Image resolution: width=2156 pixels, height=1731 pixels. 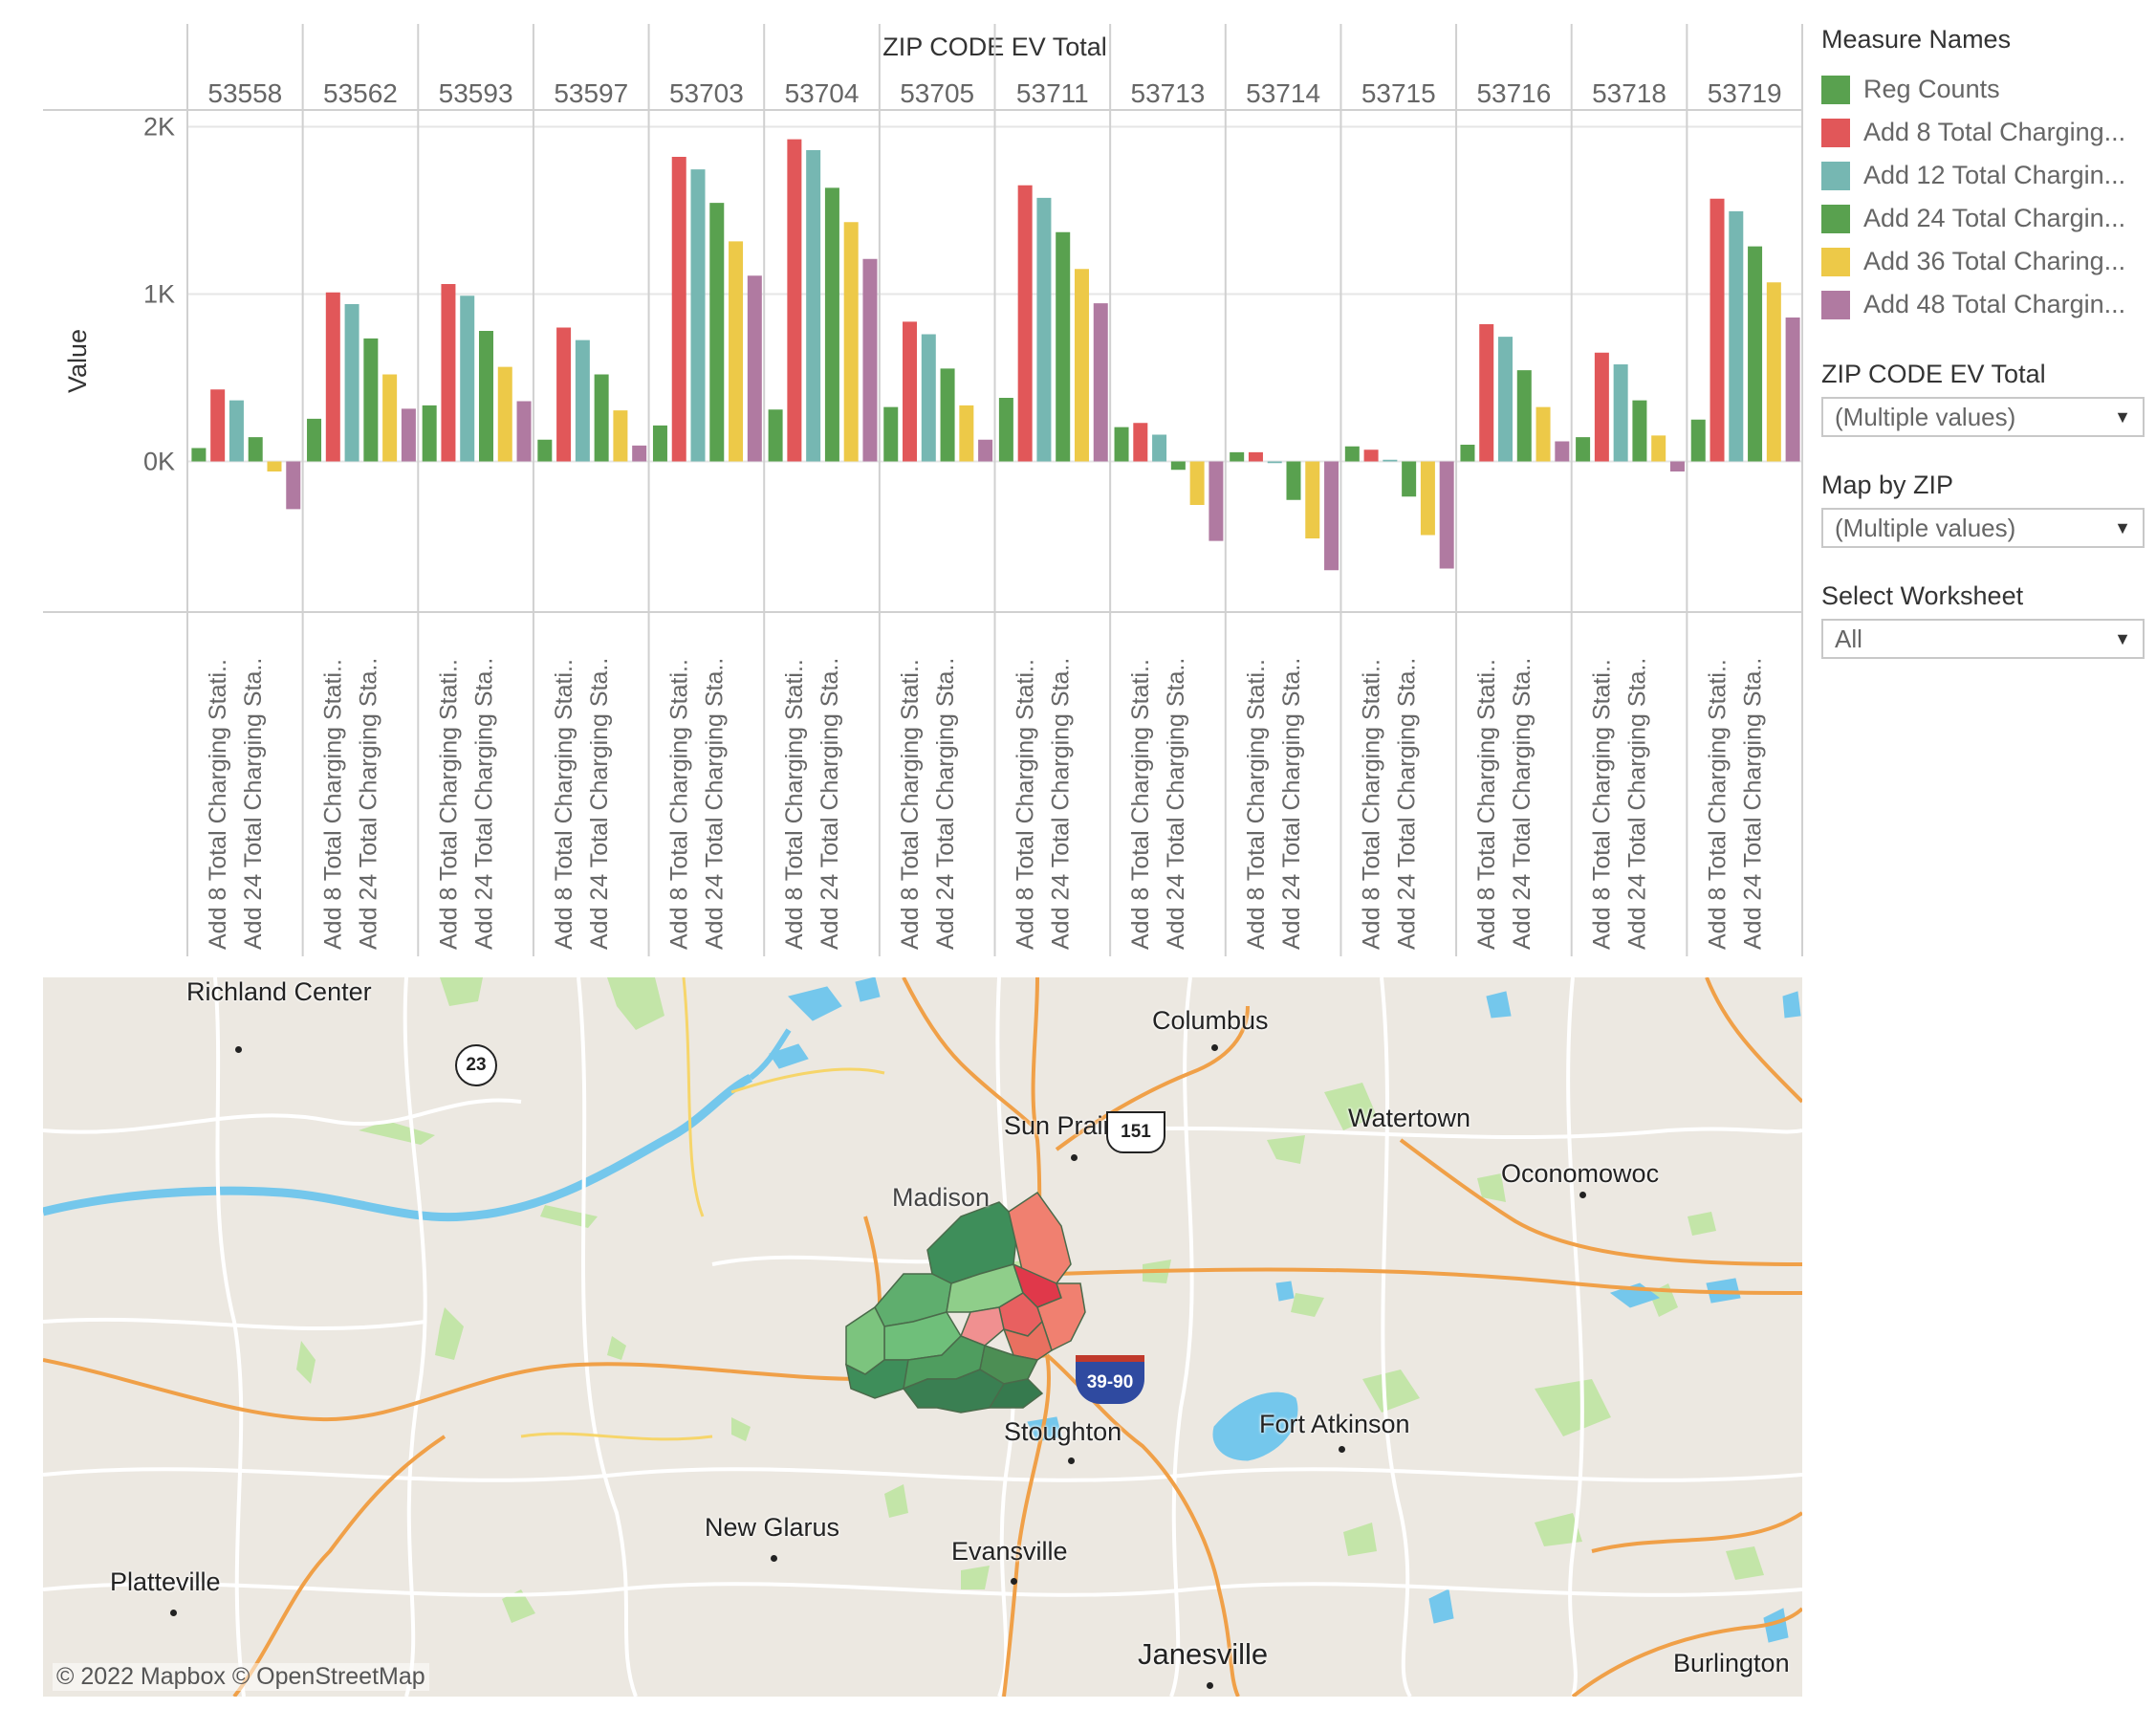 I want to click on city-label-madison: Madison, so click(x=941, y=1197).